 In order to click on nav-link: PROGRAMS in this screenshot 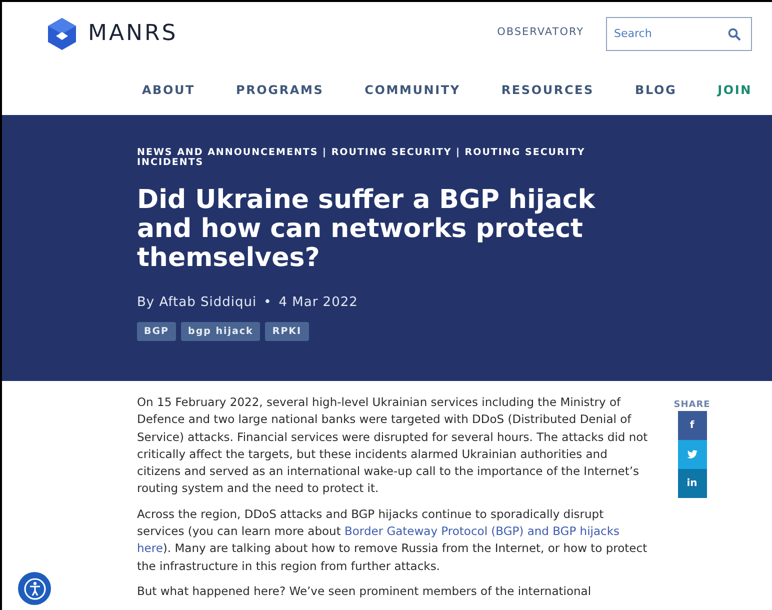, I will do `click(280, 90)`.